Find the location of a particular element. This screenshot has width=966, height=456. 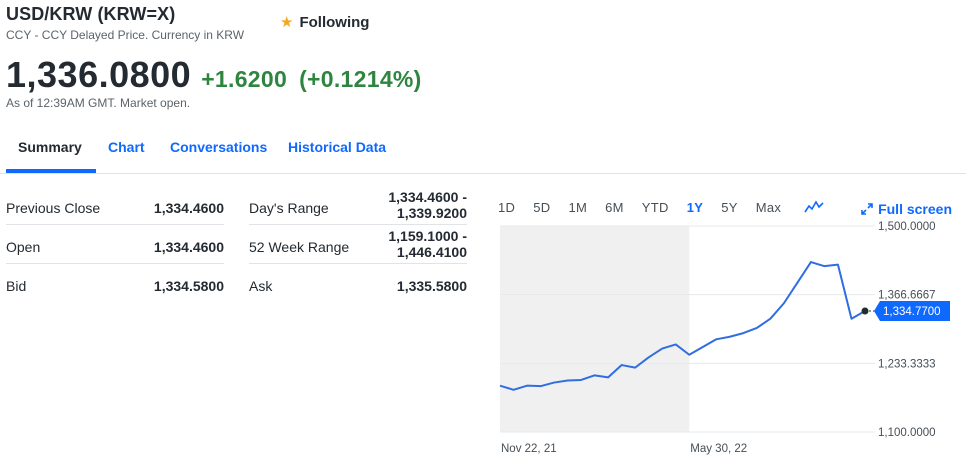

stat-label: Previous Close is located at coordinates (53, 208).